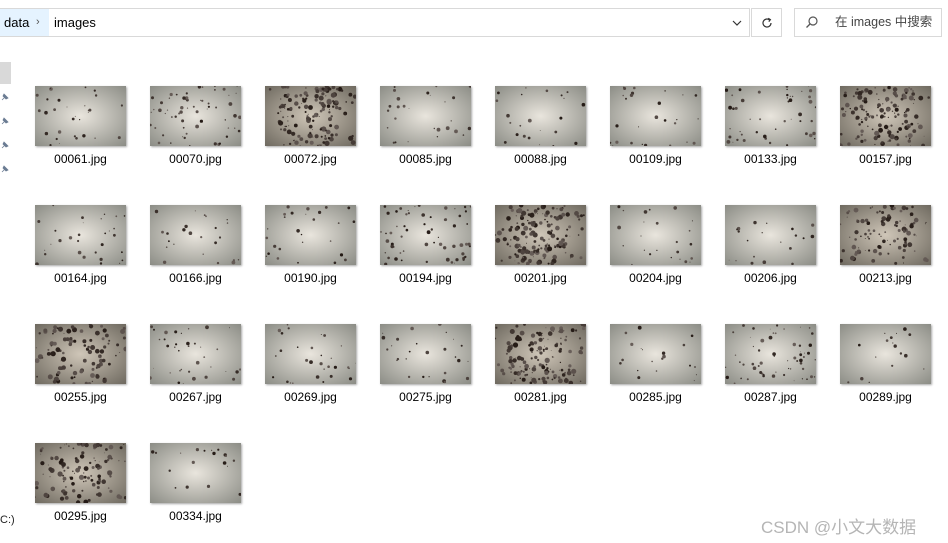 This screenshot has width=948, height=543. I want to click on file-name: 00269.jpg, so click(310, 397).